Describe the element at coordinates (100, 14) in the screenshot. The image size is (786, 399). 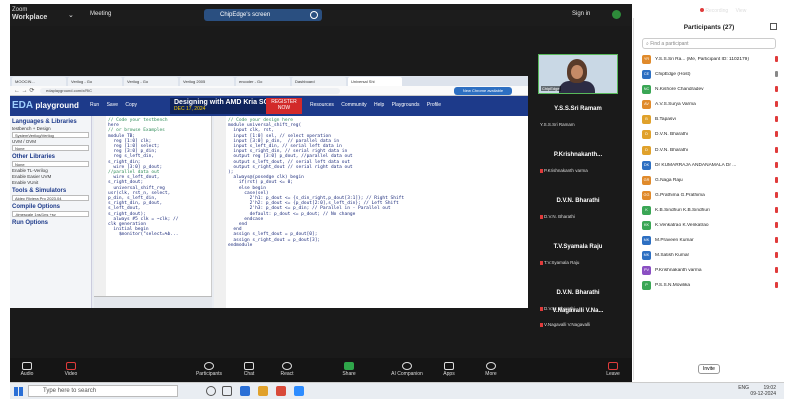
I see `meeting-label: Meeting` at that location.